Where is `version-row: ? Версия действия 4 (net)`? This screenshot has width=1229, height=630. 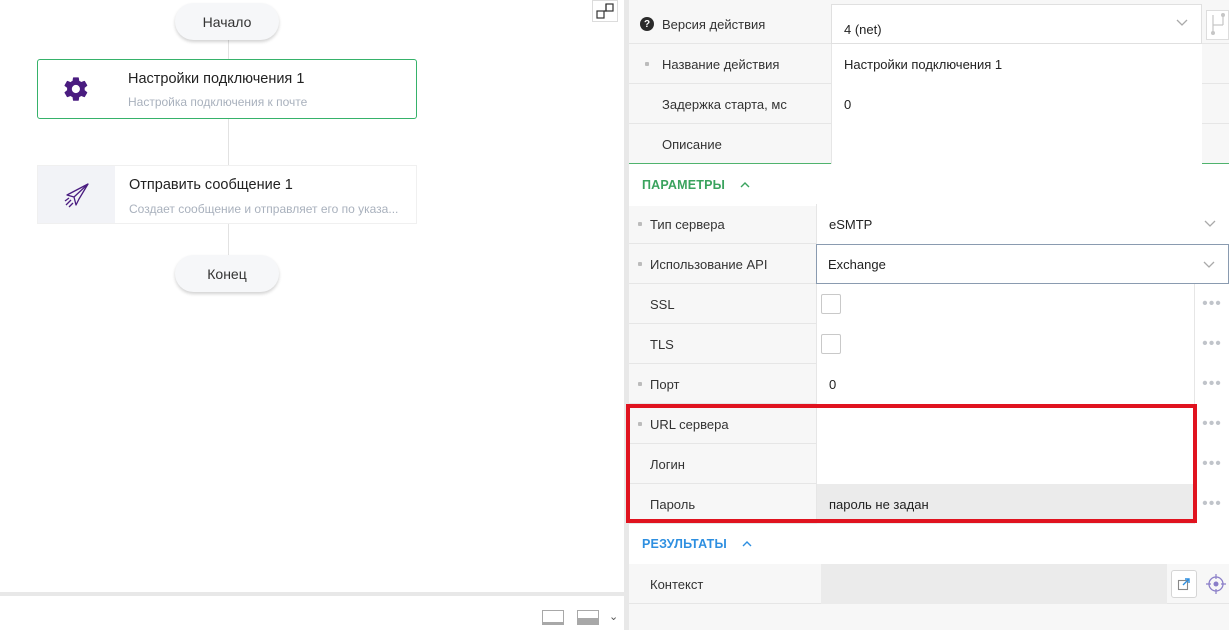 version-row: ? Версия действия 4 (net) is located at coordinates (929, 24).